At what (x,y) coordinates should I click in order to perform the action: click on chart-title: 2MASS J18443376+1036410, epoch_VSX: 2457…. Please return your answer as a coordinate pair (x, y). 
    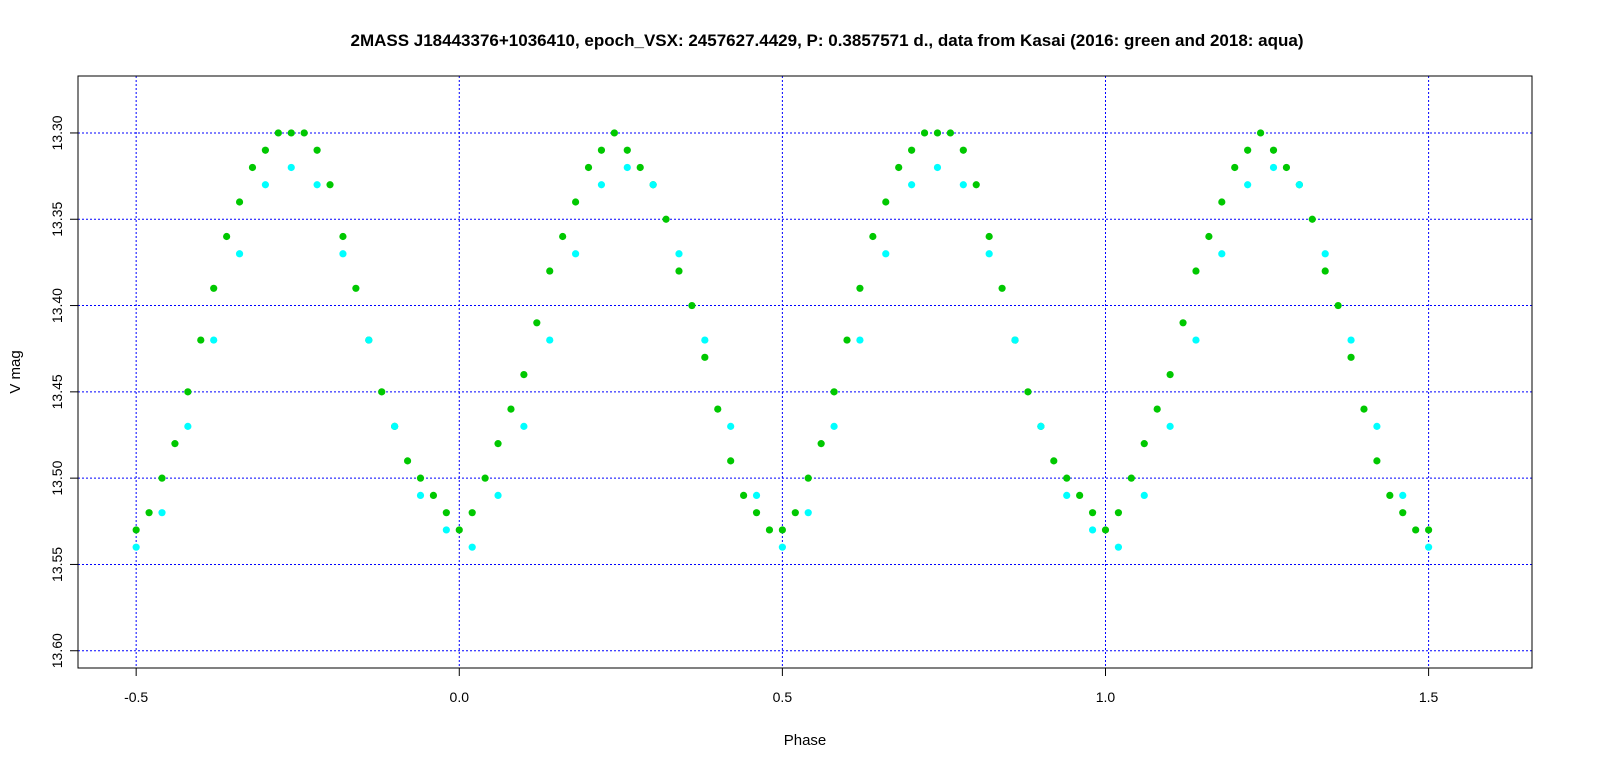
    Looking at the image, I should click on (826, 40).